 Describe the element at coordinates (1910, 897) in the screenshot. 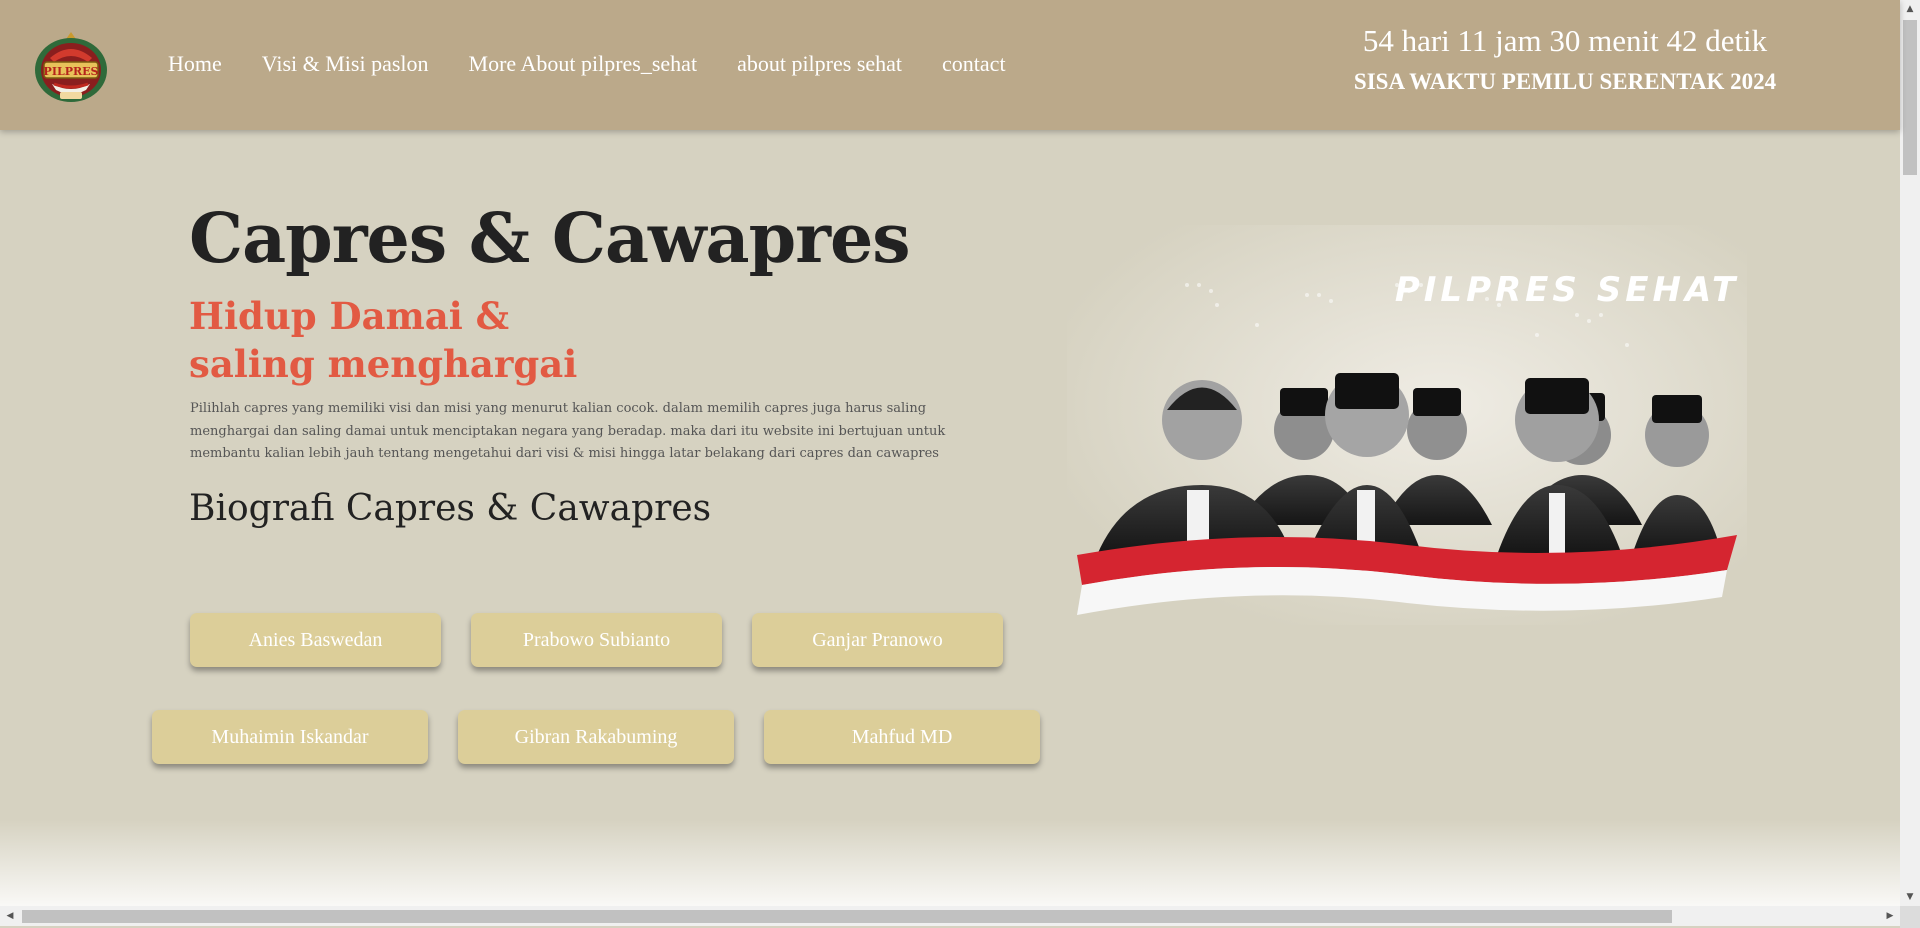

I see `scroll-down-arrow-icon: ▼` at that location.